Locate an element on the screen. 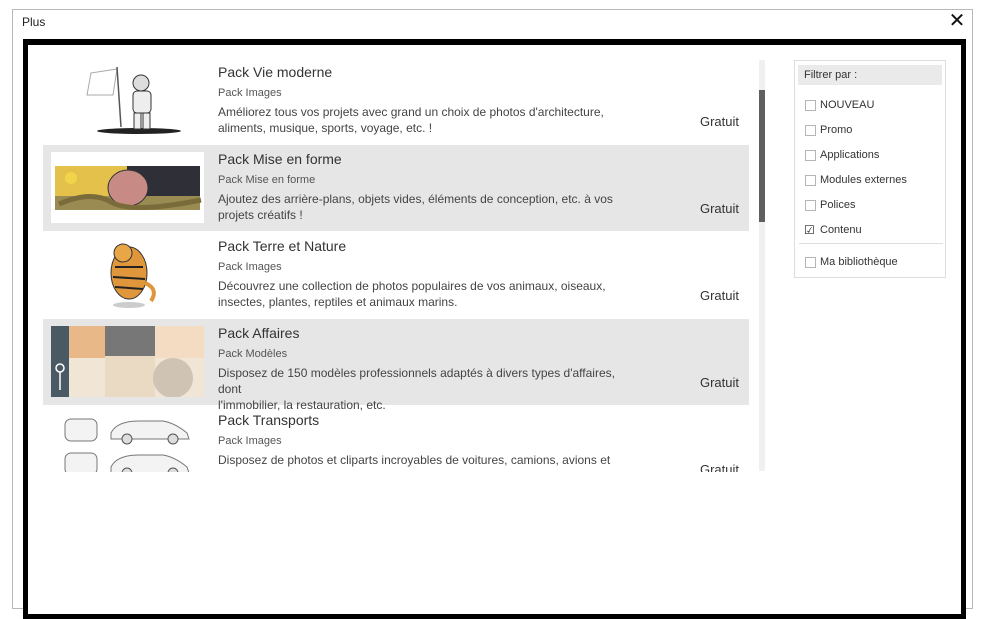 The height and width of the screenshot is (619, 983). item-subtitle: Pack Mise en forme is located at coordinates (267, 180).